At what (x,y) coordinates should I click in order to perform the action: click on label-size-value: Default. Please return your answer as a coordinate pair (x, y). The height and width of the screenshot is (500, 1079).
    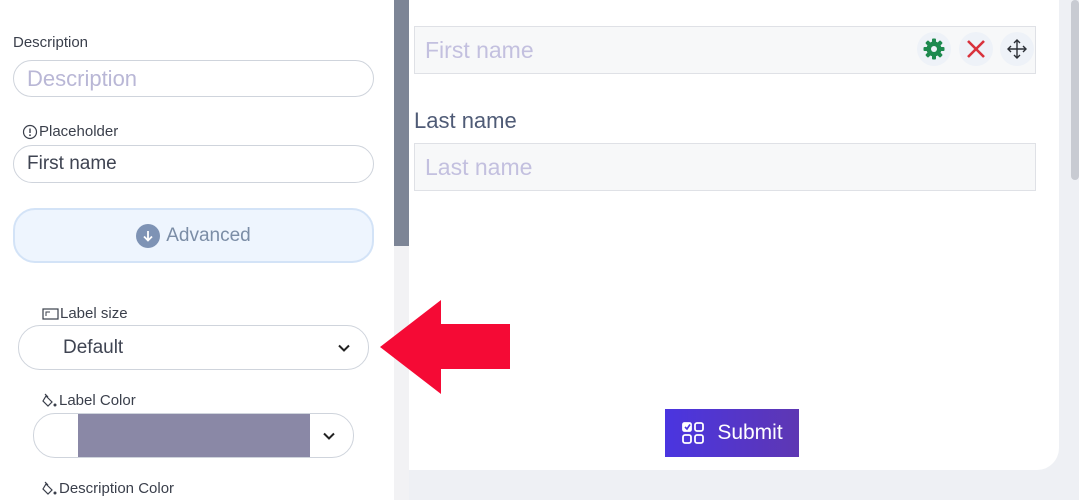
    Looking at the image, I should click on (93, 347).